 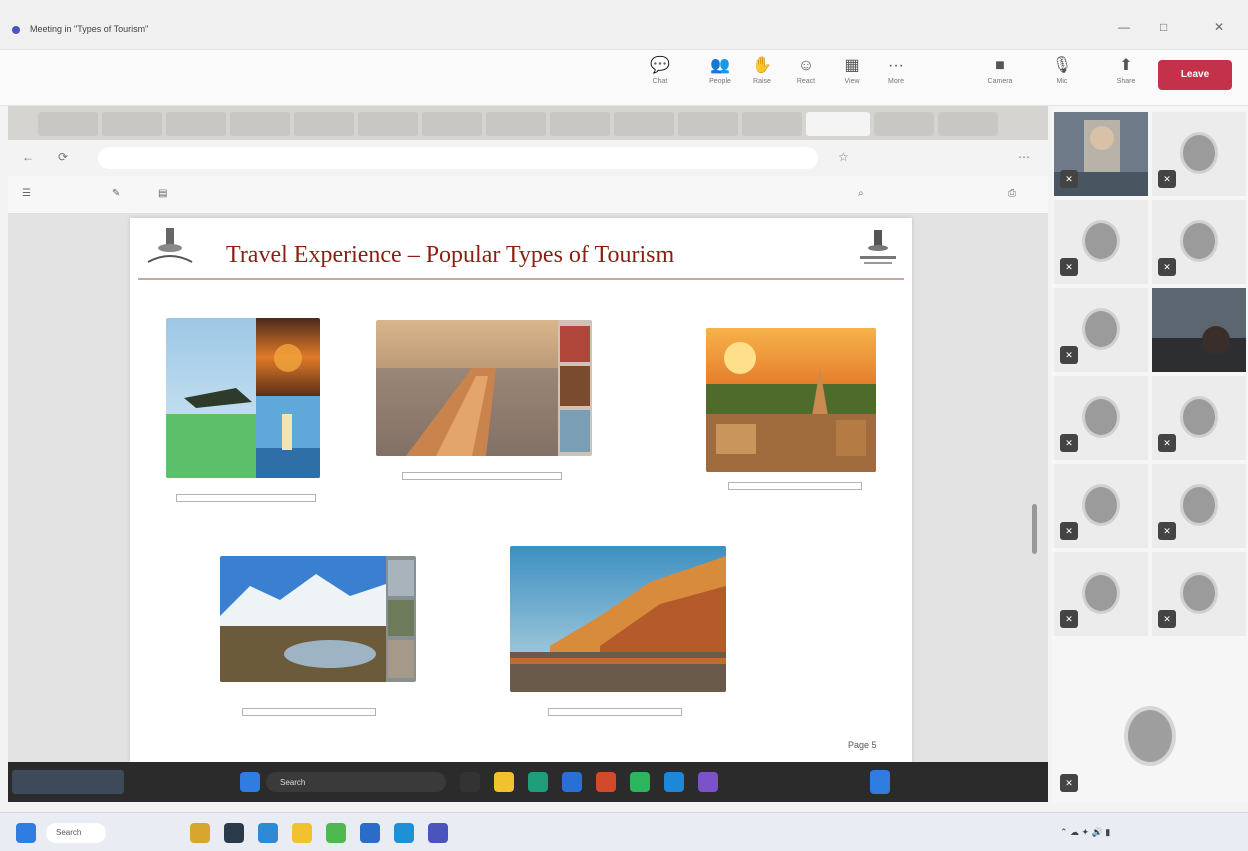 What do you see at coordinates (762, 77) in the screenshot?
I see `raise-hand-button: ✋ Raise` at bounding box center [762, 77].